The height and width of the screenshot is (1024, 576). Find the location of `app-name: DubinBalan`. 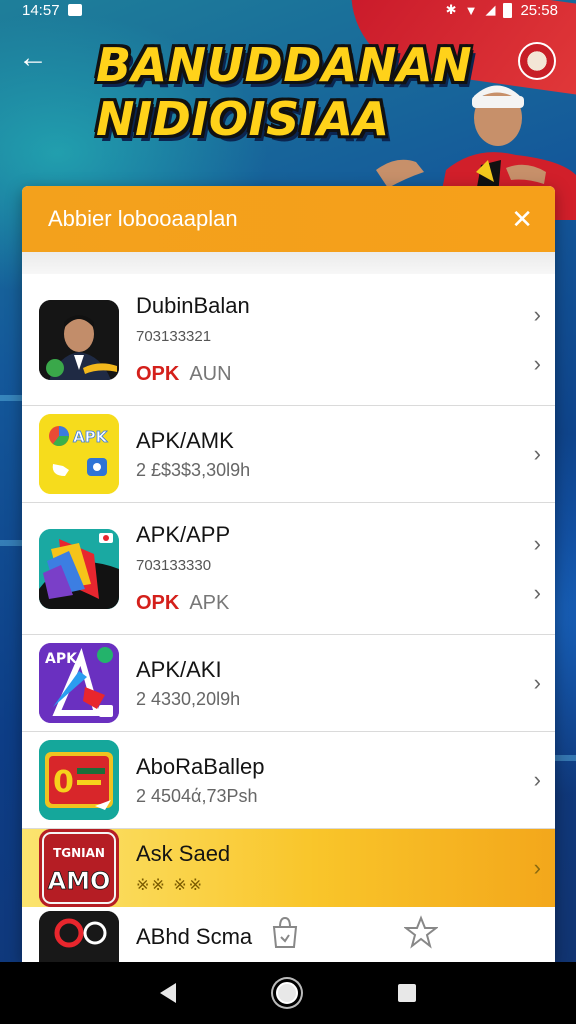

app-name: DubinBalan is located at coordinates (193, 305).